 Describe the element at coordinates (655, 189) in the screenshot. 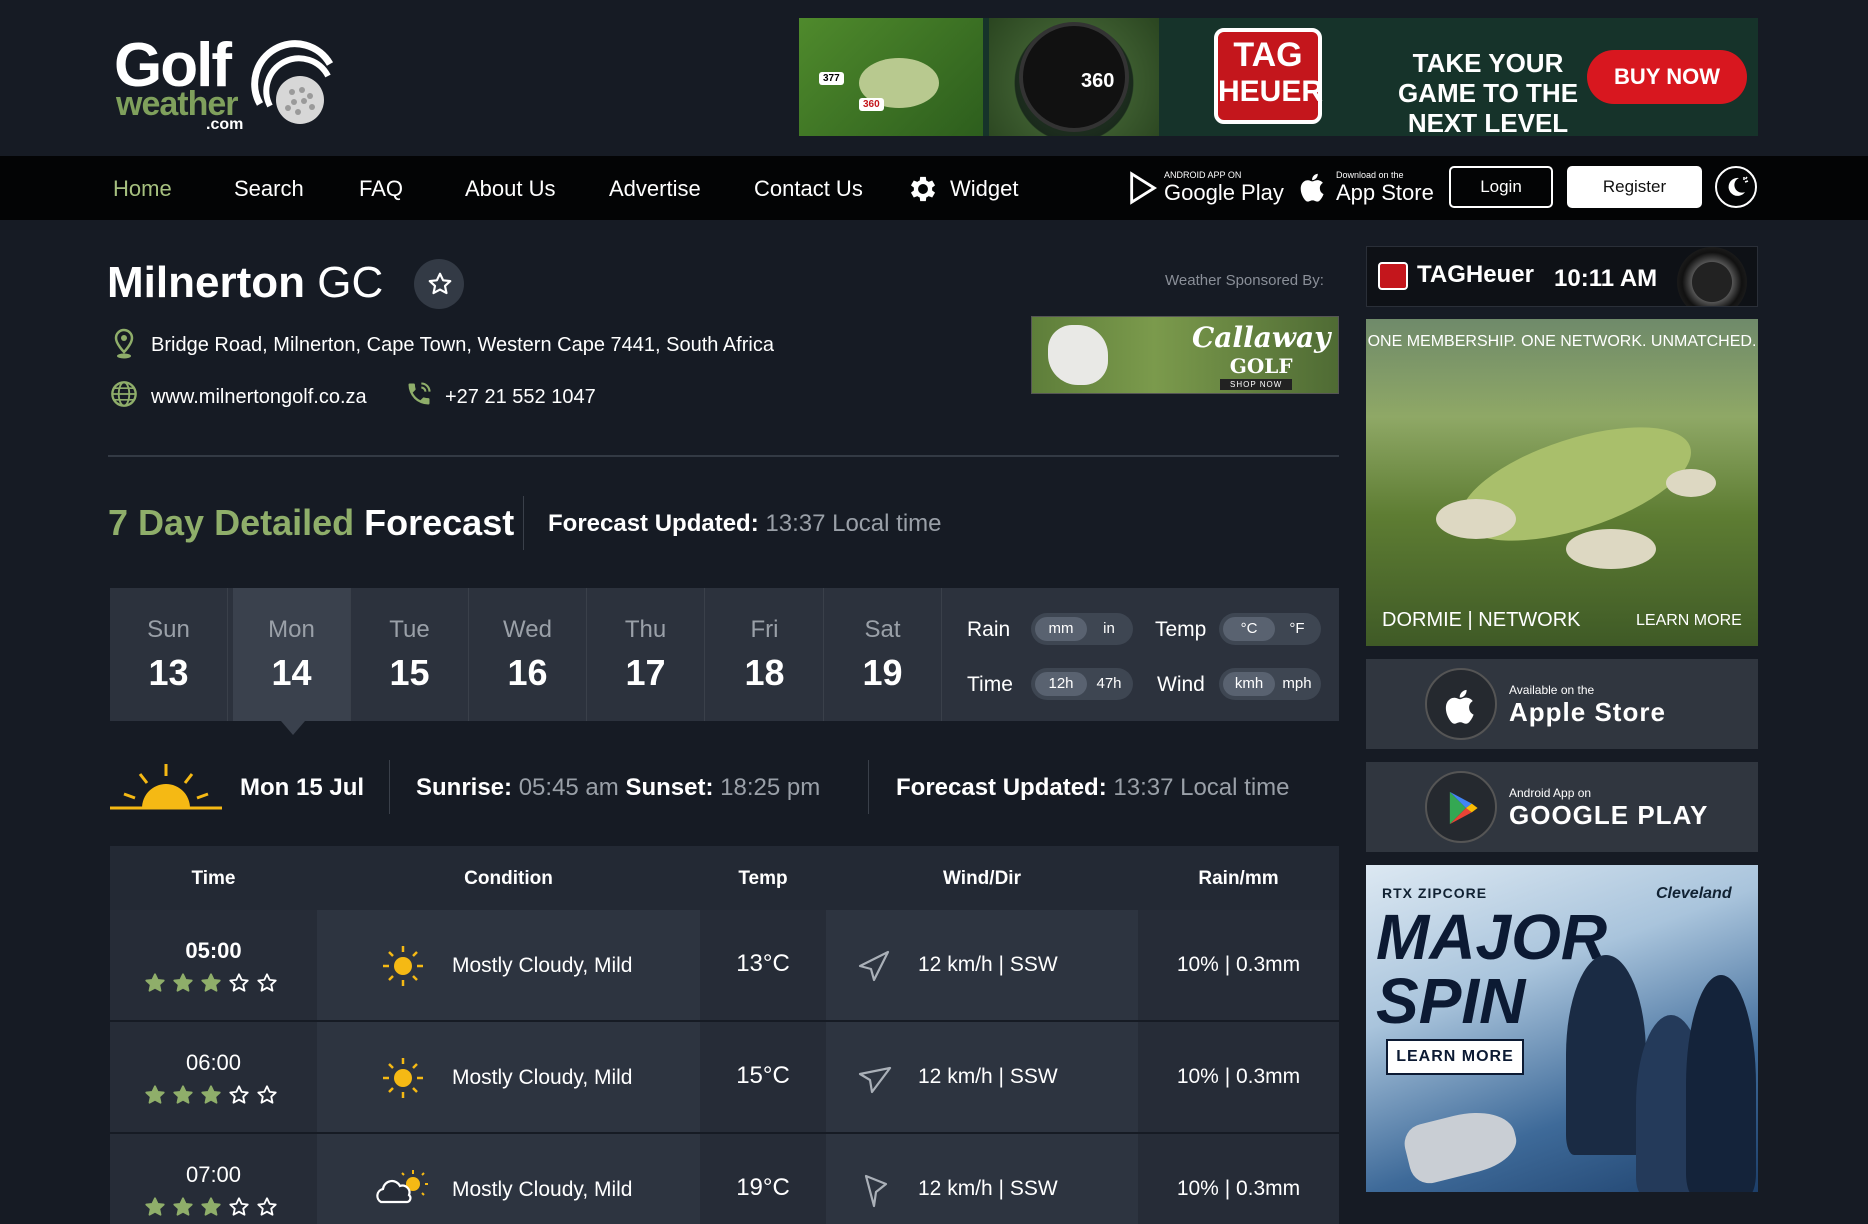

I see `nav-advertise: Advertise` at that location.